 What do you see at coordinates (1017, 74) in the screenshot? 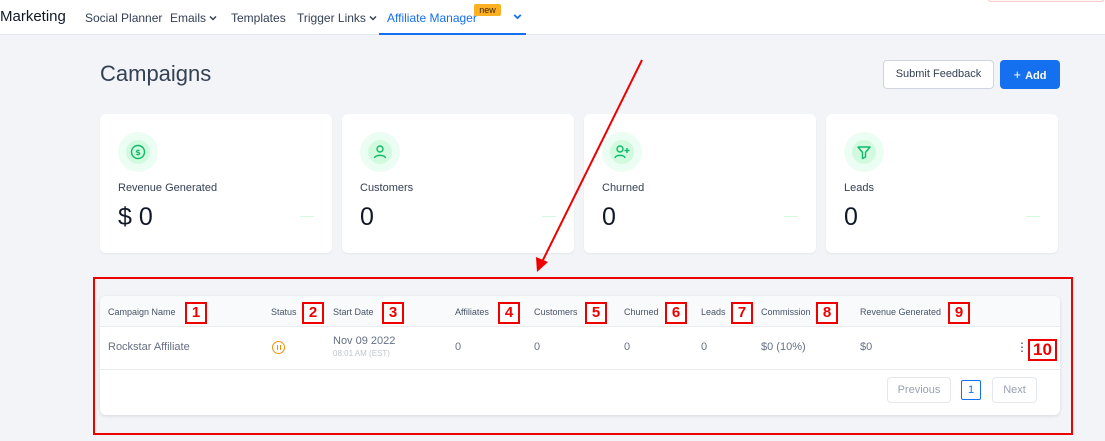
I see `plus-icon: +` at bounding box center [1017, 74].